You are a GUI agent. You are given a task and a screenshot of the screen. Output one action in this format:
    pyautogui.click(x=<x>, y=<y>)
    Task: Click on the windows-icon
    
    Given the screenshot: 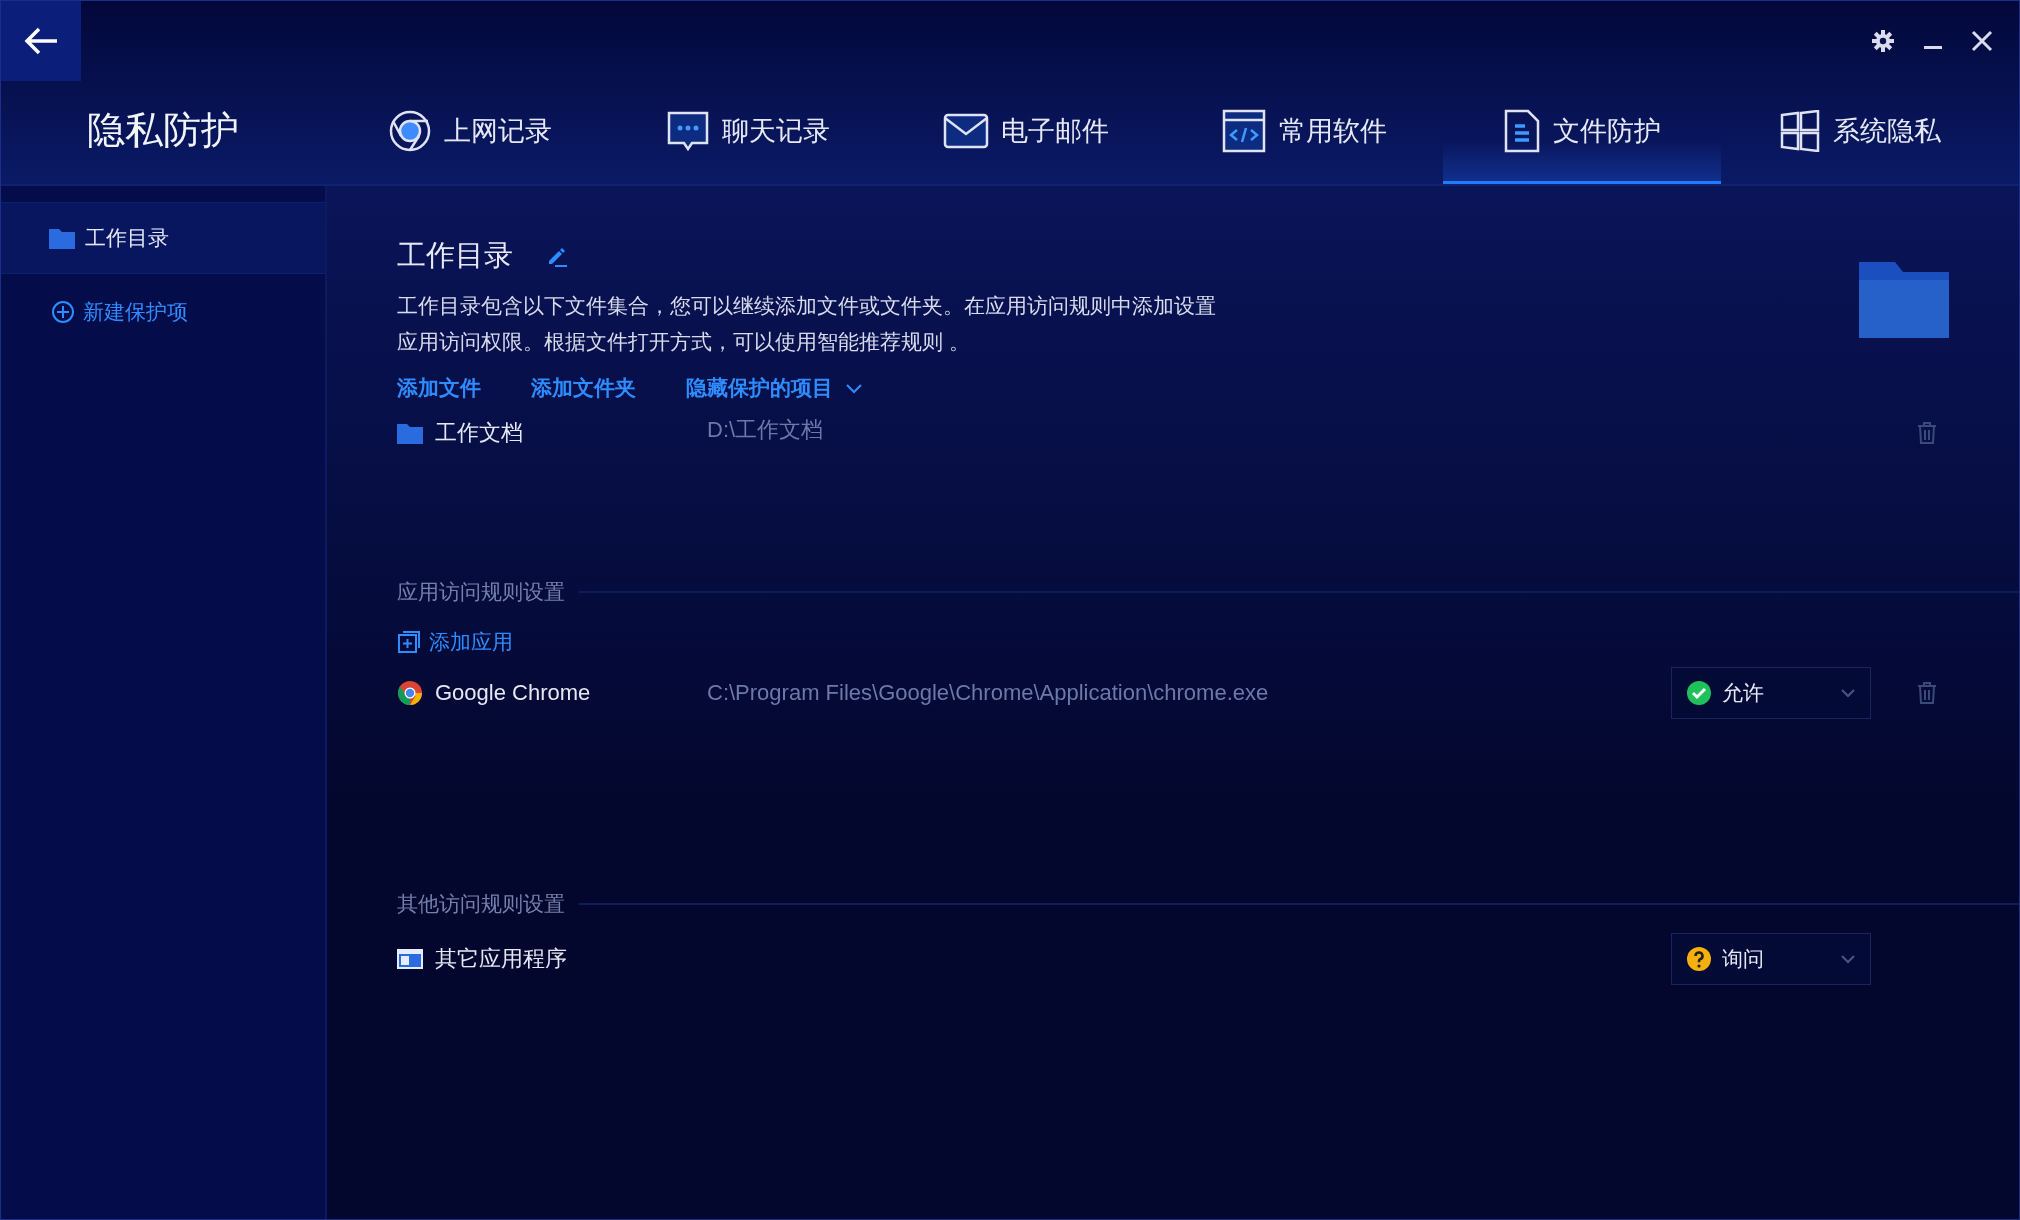 What is the action you would take?
    pyautogui.click(x=1800, y=131)
    